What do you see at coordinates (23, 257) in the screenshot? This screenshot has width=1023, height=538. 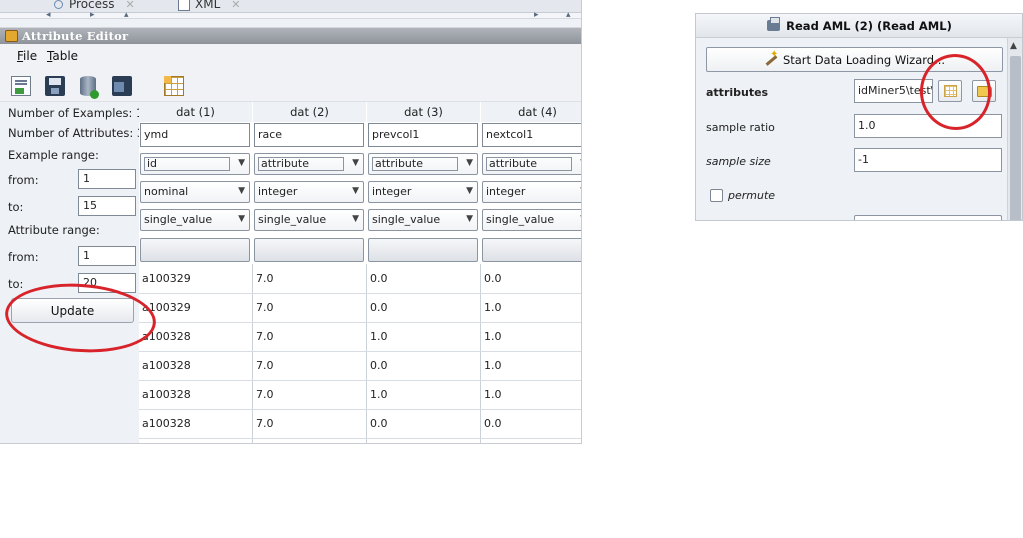 I see `attribute-from-label: from:` at bounding box center [23, 257].